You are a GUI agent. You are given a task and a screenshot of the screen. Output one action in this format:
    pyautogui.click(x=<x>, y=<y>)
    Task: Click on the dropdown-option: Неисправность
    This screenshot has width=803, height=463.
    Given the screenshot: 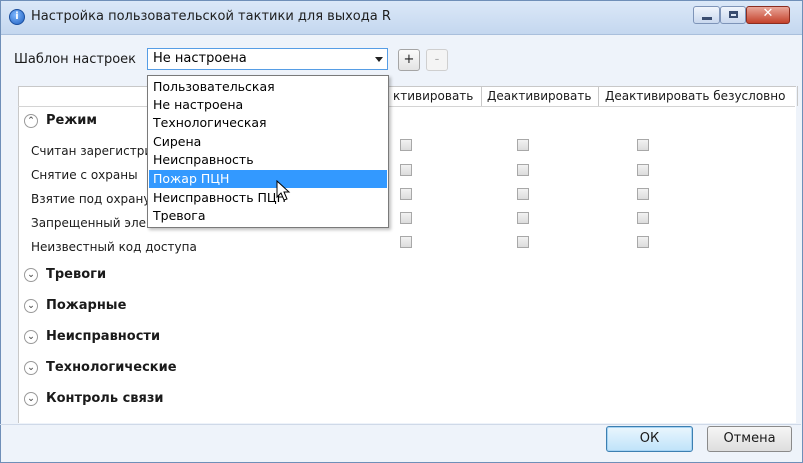 What is the action you would take?
    pyautogui.click(x=268, y=160)
    